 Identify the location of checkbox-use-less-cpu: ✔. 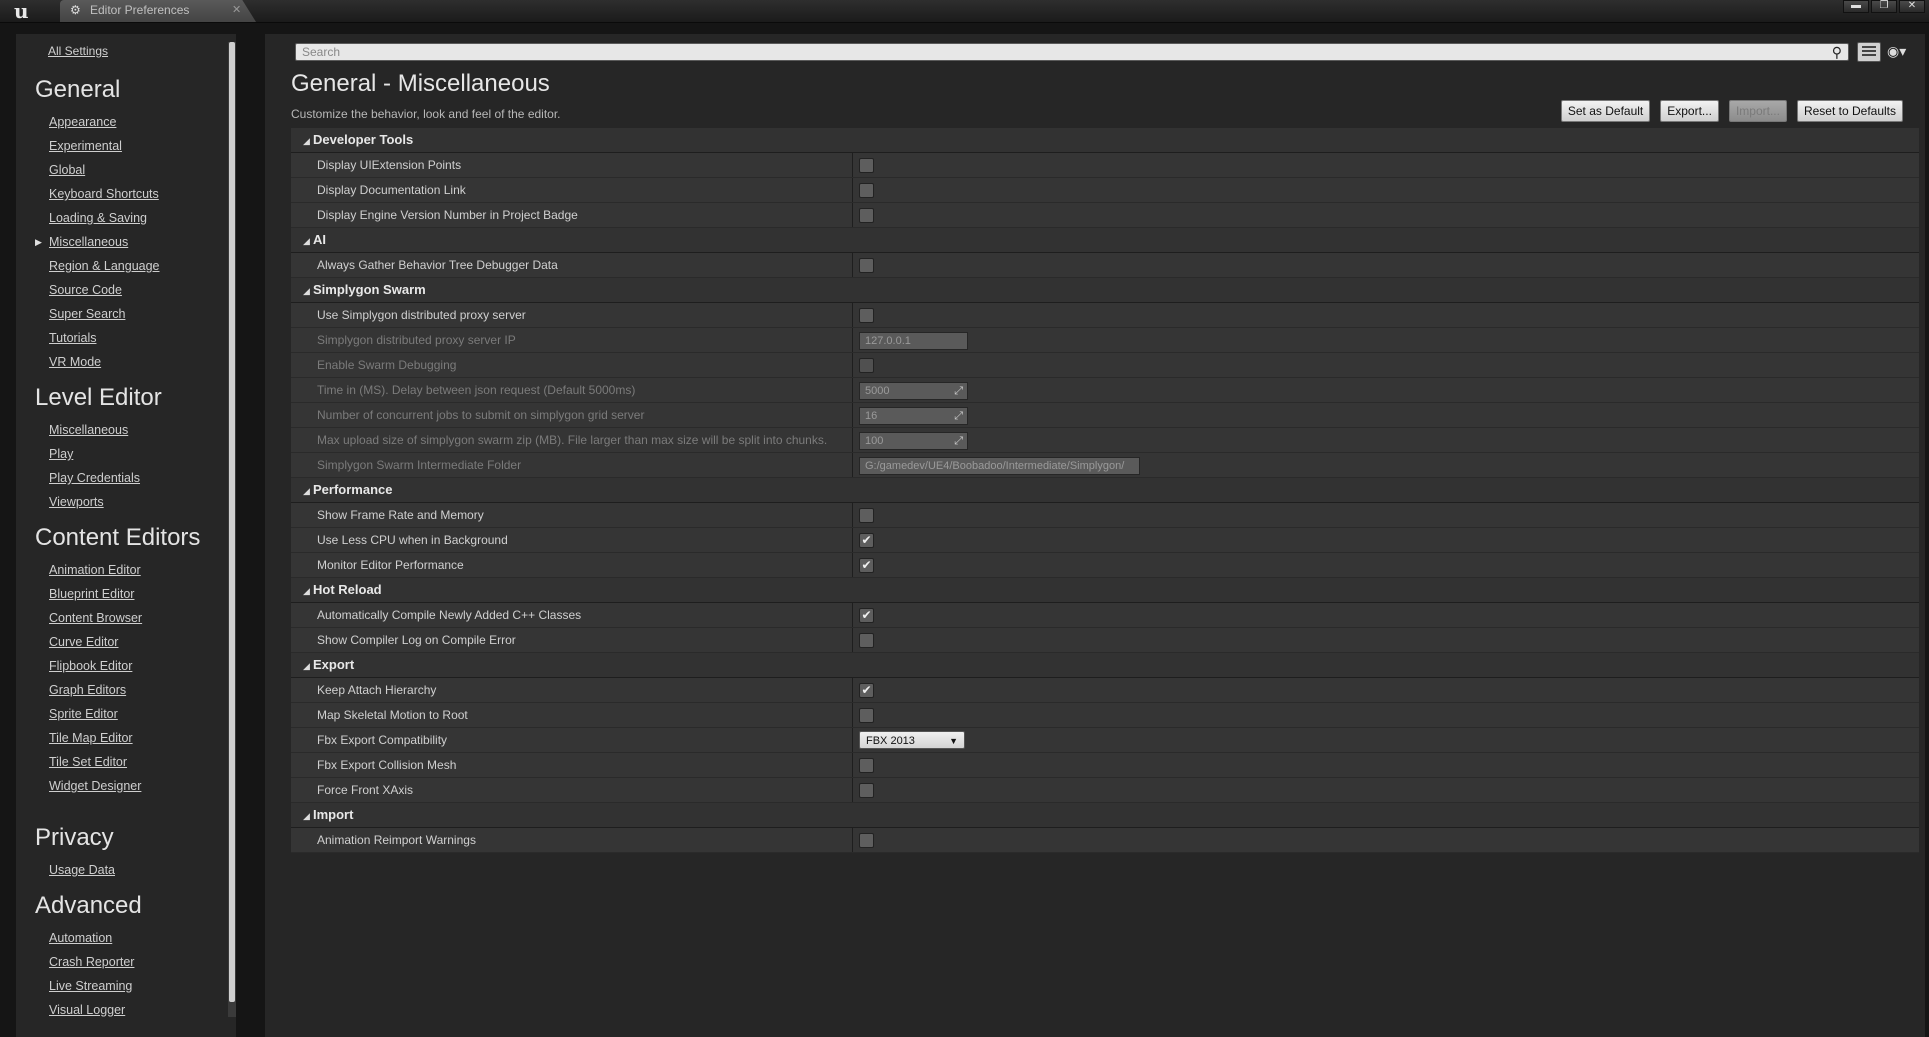
(866, 540).